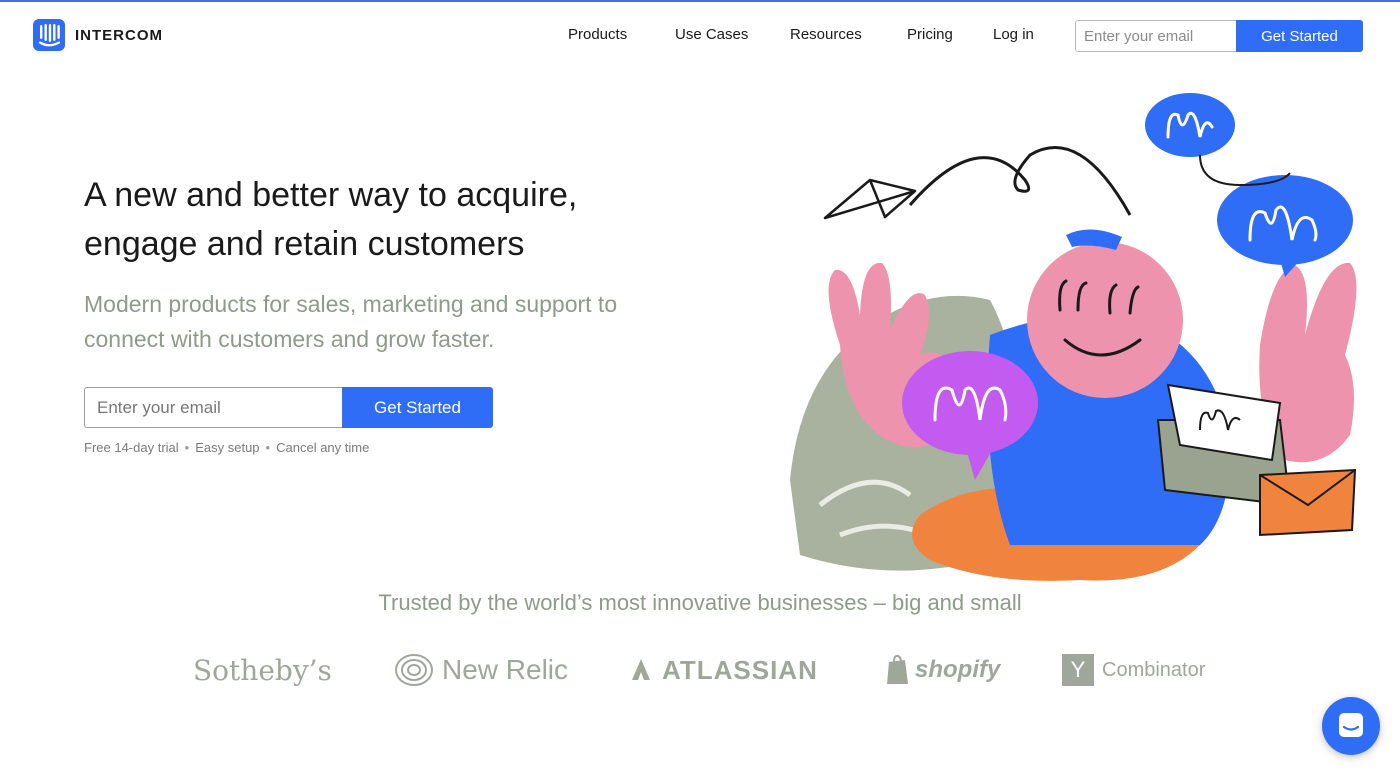 This screenshot has width=1400, height=775. I want to click on nav-resources: Resources, so click(826, 34).